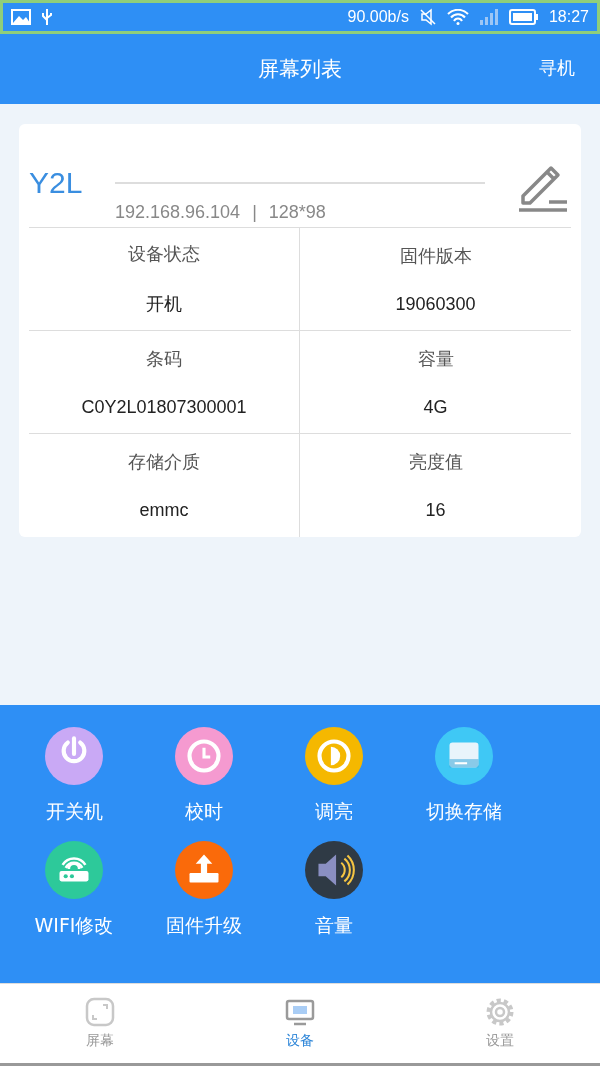  Describe the element at coordinates (378, 17) in the screenshot. I see `network-speed: 90.00b/s` at that location.